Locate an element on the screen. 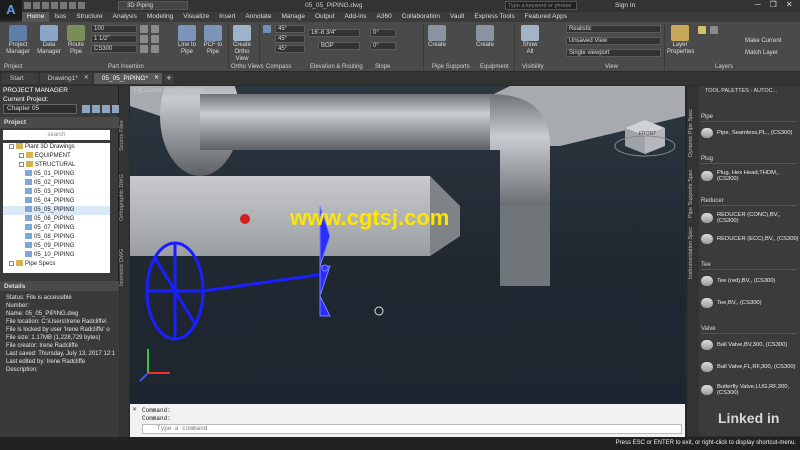 The width and height of the screenshot is (800, 450). tree-item: 05_06_PIPING is located at coordinates (56, 219).